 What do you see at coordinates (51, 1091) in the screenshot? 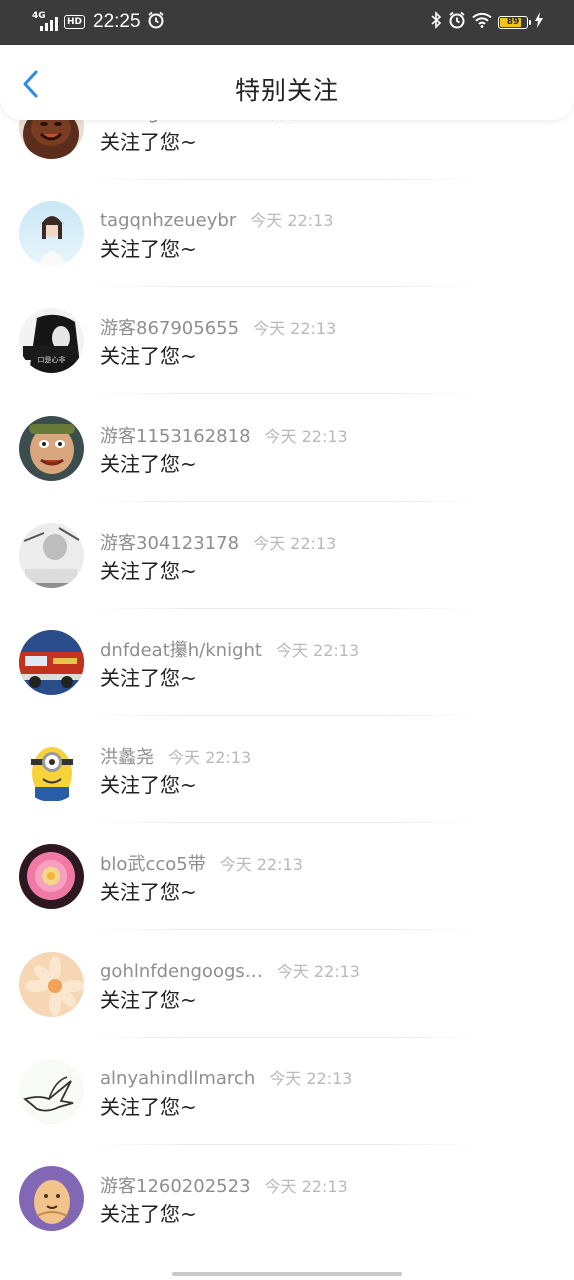
I see `dove-sketch-avatar` at bounding box center [51, 1091].